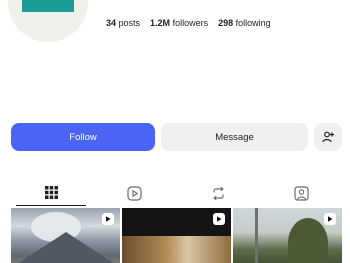 Image resolution: width=350 pixels, height=263 pixels. I want to click on posts-stat: 34 posts, so click(123, 23).